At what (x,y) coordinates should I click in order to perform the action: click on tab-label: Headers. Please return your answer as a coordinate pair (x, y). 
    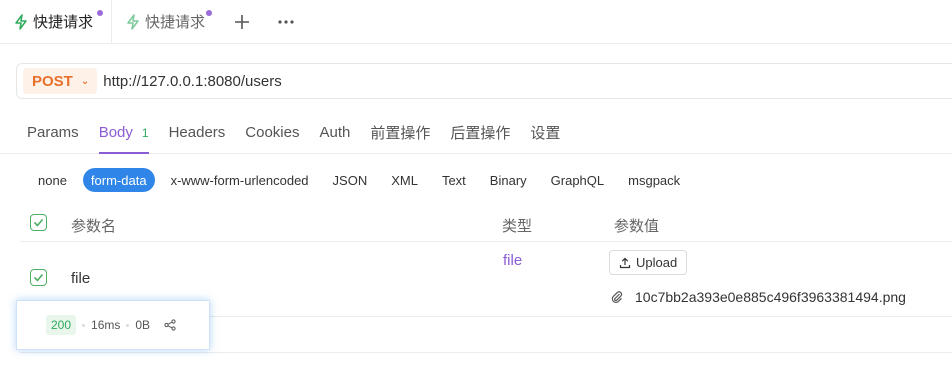
    Looking at the image, I should click on (197, 132).